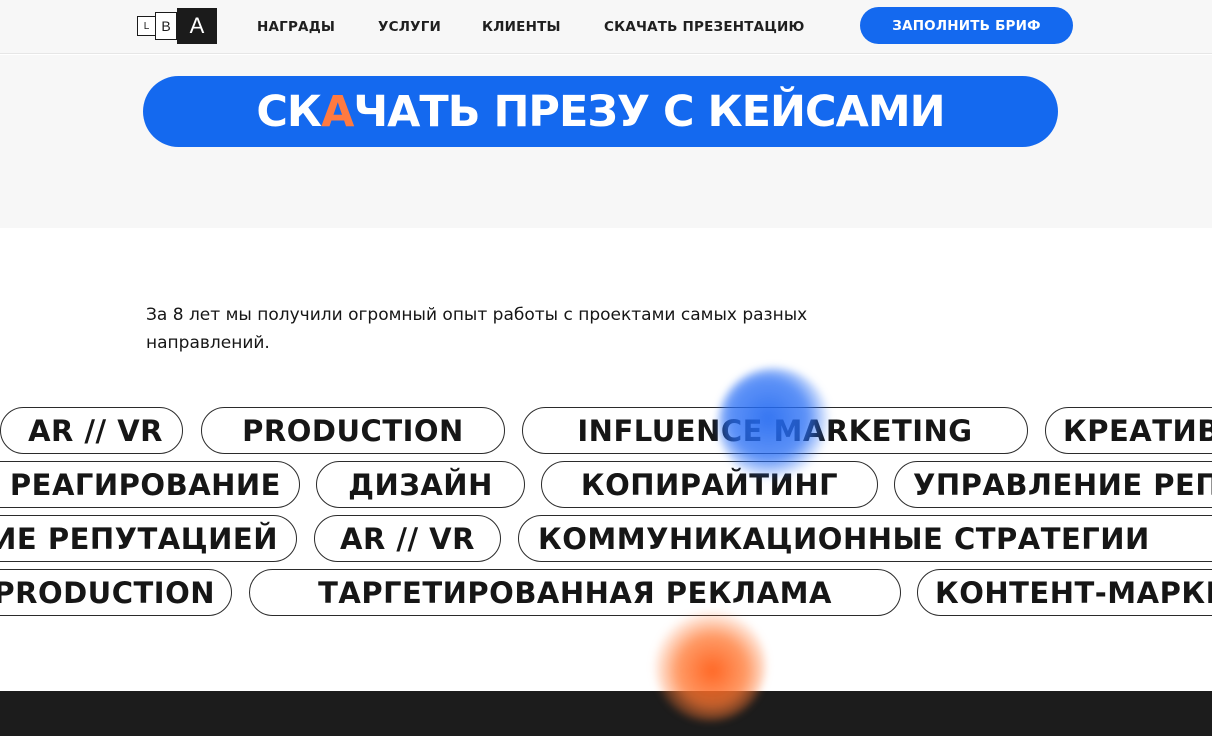  I want to click on tag-copywriting: КОПИРАЙТИНГ, so click(709, 484).